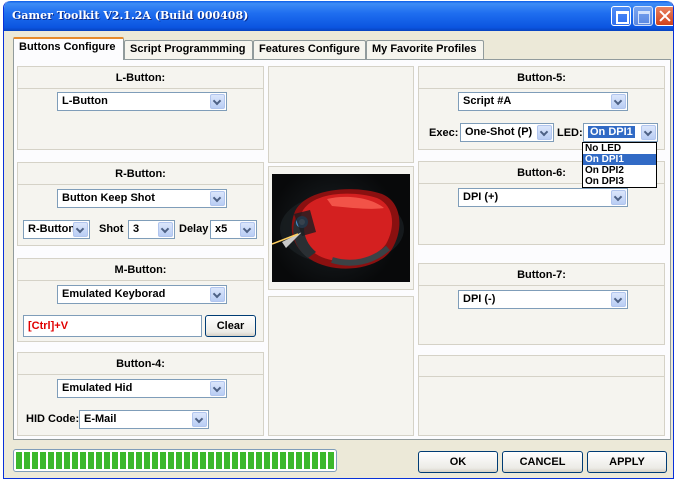 The width and height of the screenshot is (676, 481). Describe the element at coordinates (338, 16) in the screenshot. I see `title-bar: Gamer Toolkit V2.1.2A (Build 000408)` at that location.